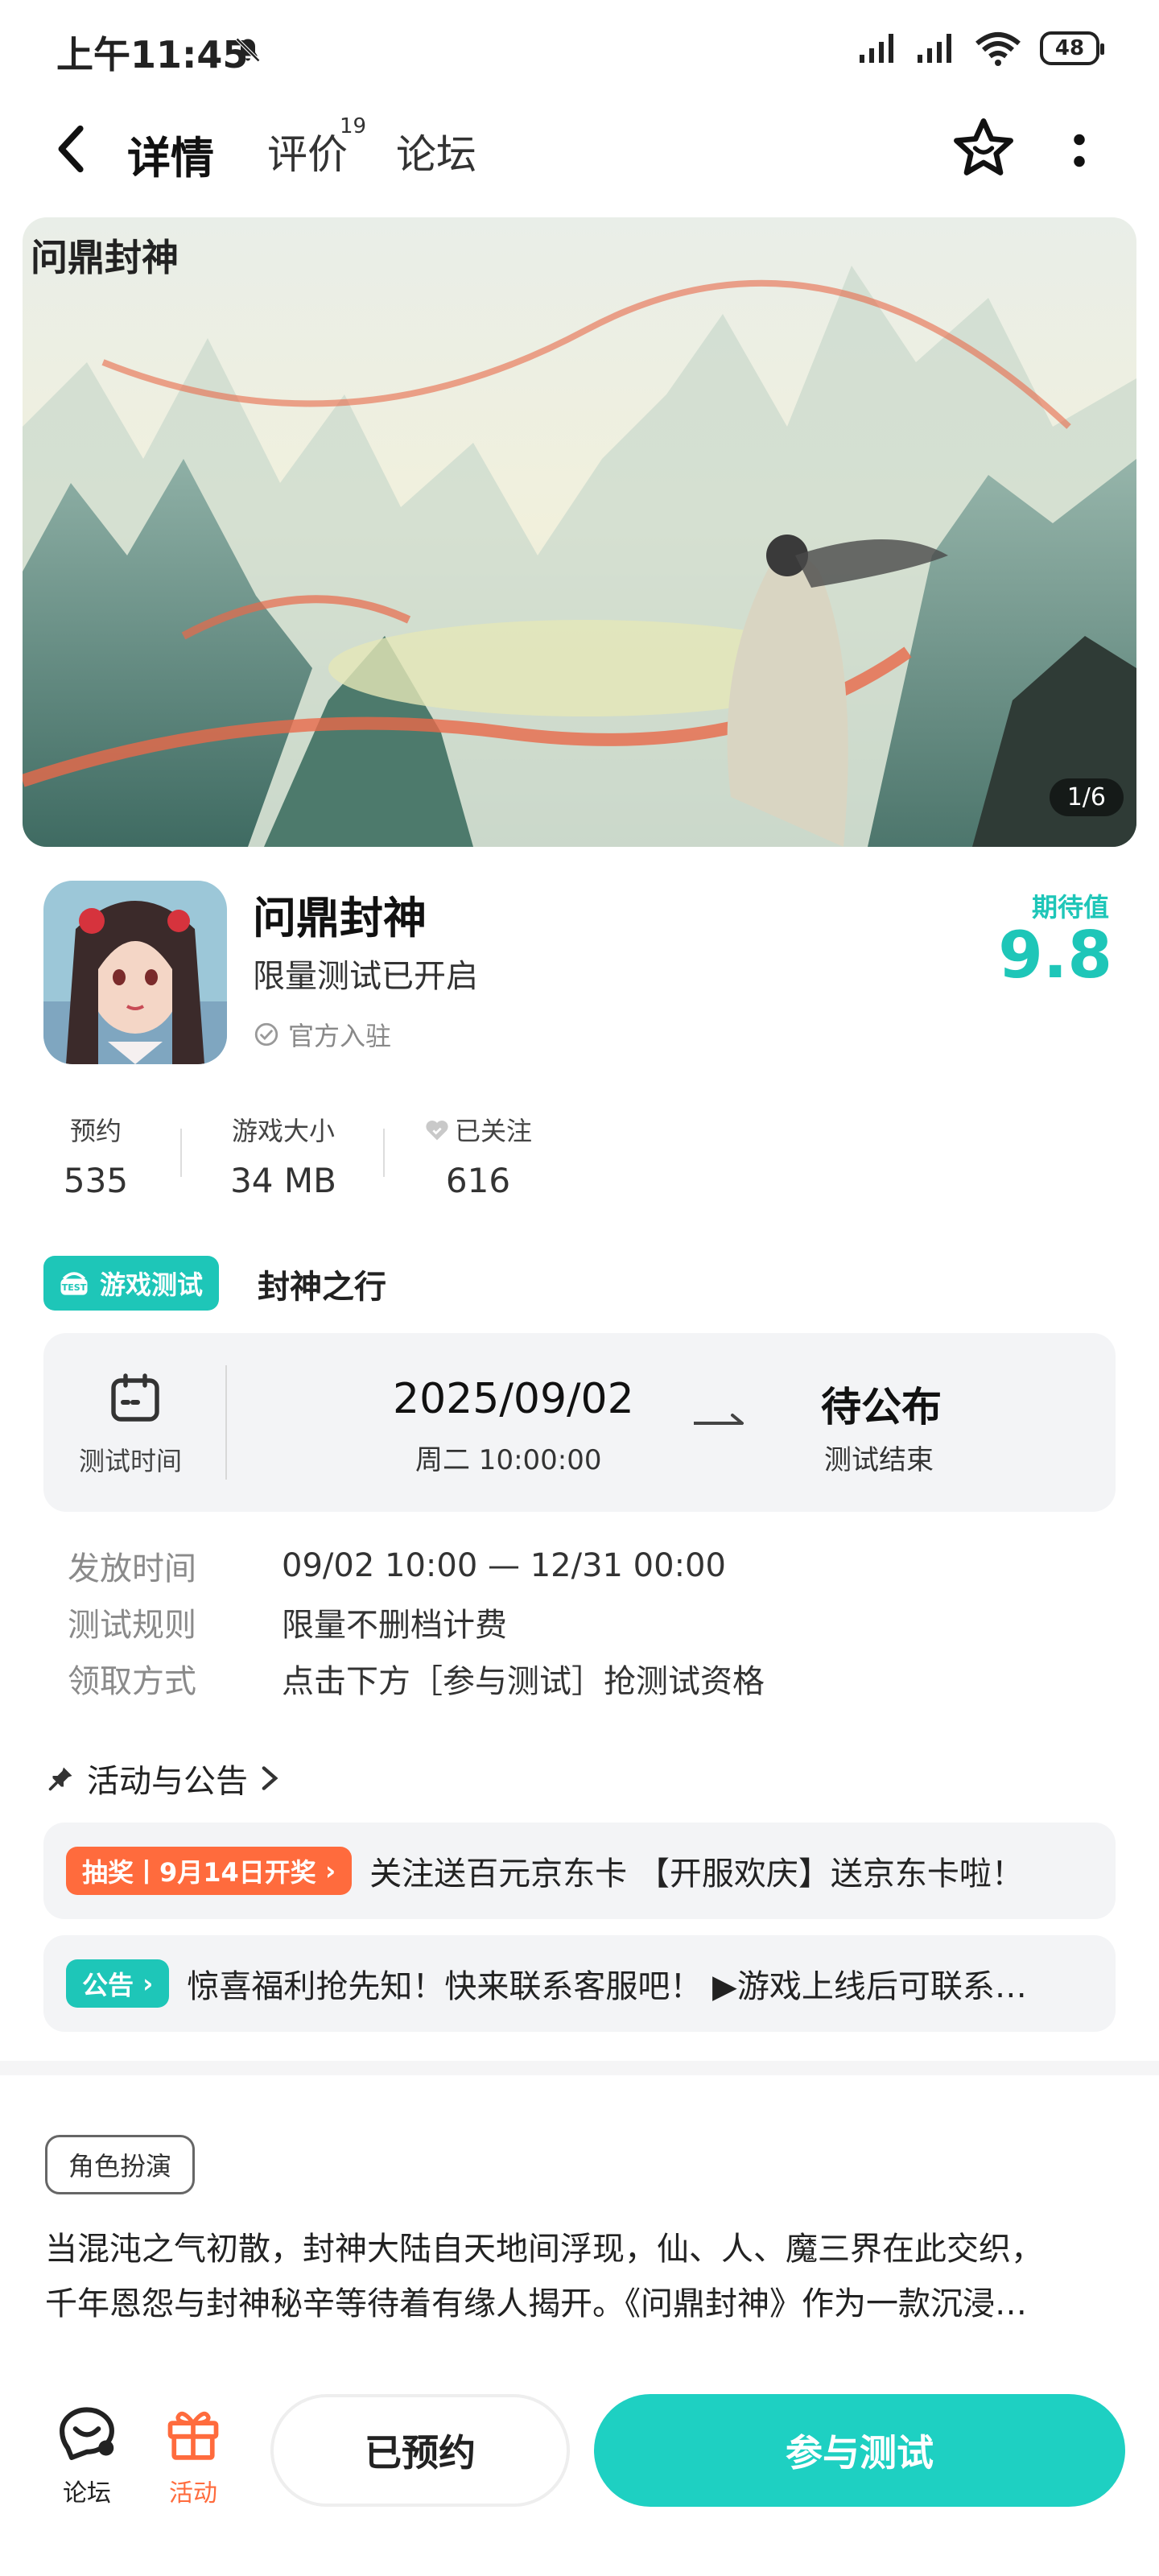 The height and width of the screenshot is (2576, 1159). I want to click on activity-text: 关注送百元京东卡 【开服欢庆】送京东卡啦！, so click(696, 1874).